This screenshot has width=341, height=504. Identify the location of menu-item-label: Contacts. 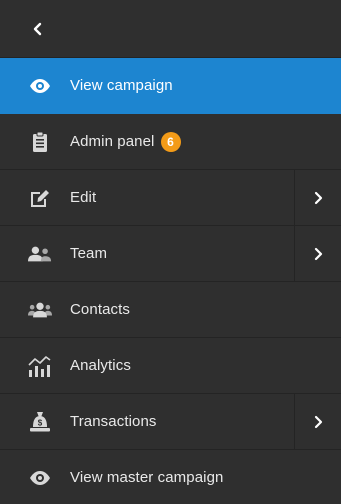
(100, 309).